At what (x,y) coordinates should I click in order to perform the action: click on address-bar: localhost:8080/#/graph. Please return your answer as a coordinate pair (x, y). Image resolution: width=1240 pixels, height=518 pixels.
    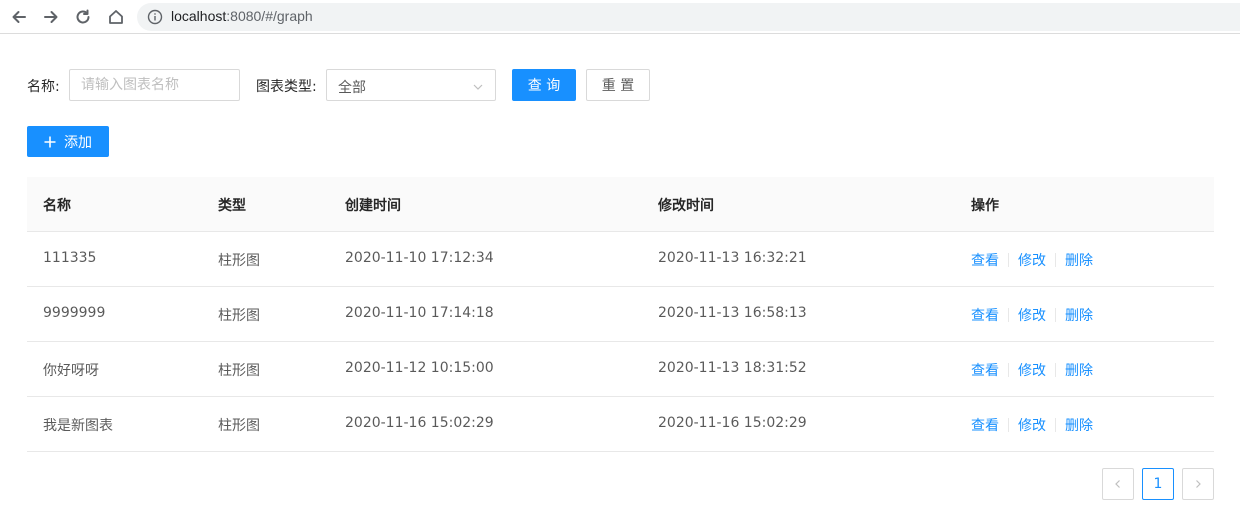
    Looking at the image, I should click on (688, 17).